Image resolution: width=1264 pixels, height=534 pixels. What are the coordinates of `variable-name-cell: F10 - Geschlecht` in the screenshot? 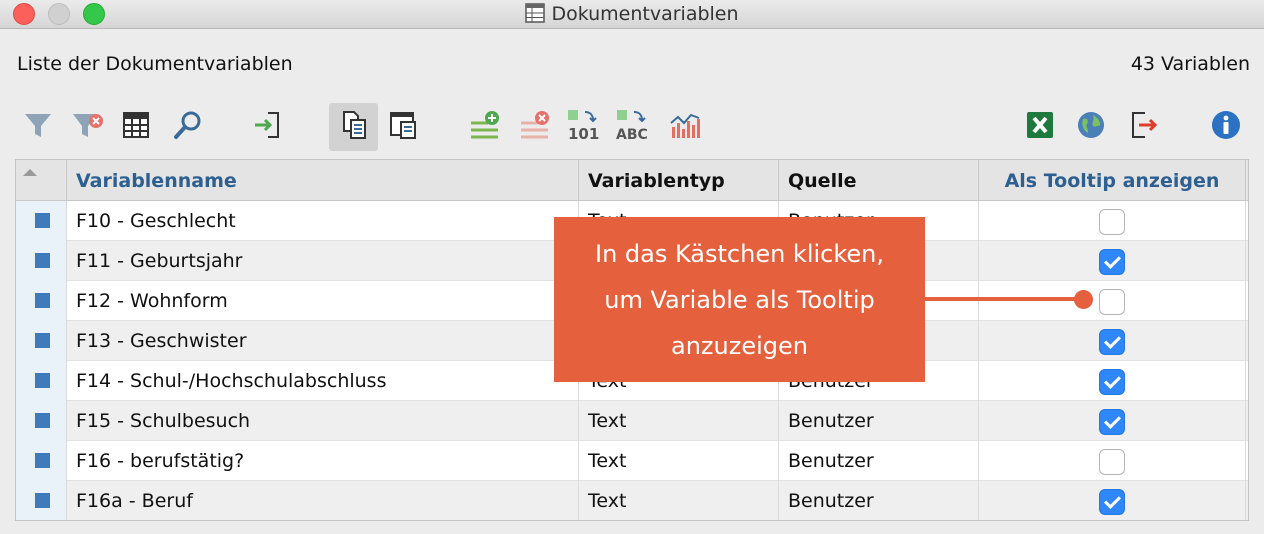 It's located at (323, 221).